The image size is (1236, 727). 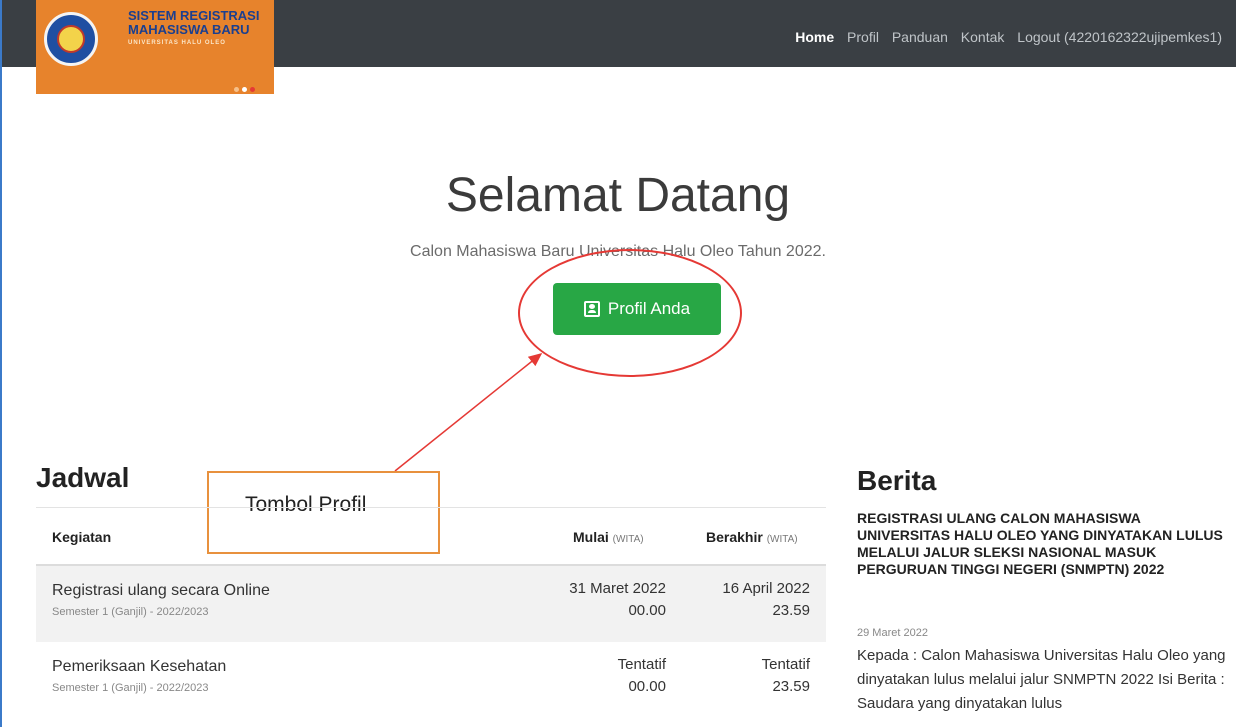 What do you see at coordinates (1119, 37) in the screenshot?
I see `nav-logout: Logout (4220162322ujipemkes1)` at bounding box center [1119, 37].